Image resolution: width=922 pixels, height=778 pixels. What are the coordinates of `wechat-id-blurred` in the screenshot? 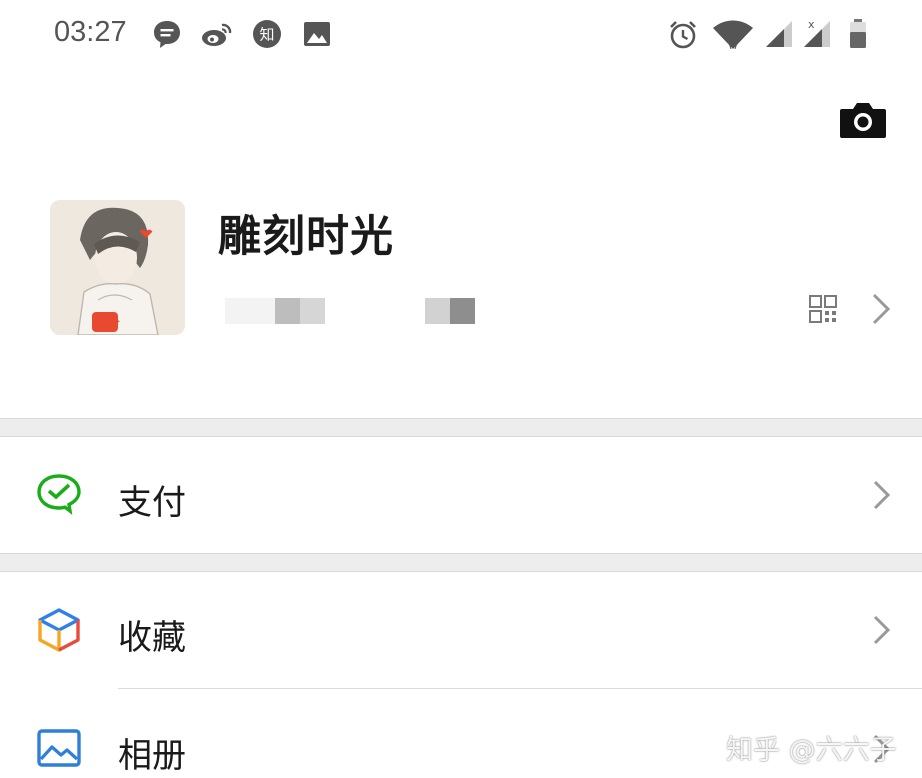 It's located at (355, 312).